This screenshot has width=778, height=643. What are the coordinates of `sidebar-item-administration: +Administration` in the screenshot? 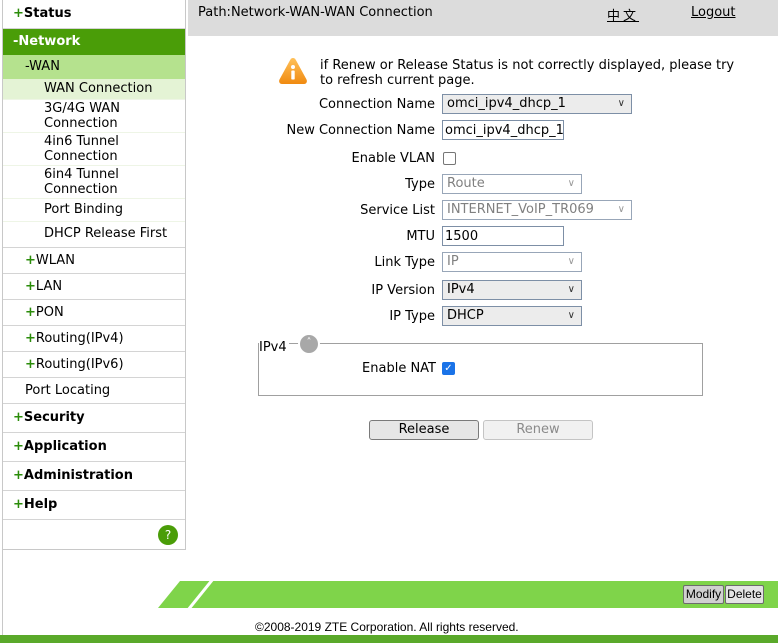 It's located at (94, 476).